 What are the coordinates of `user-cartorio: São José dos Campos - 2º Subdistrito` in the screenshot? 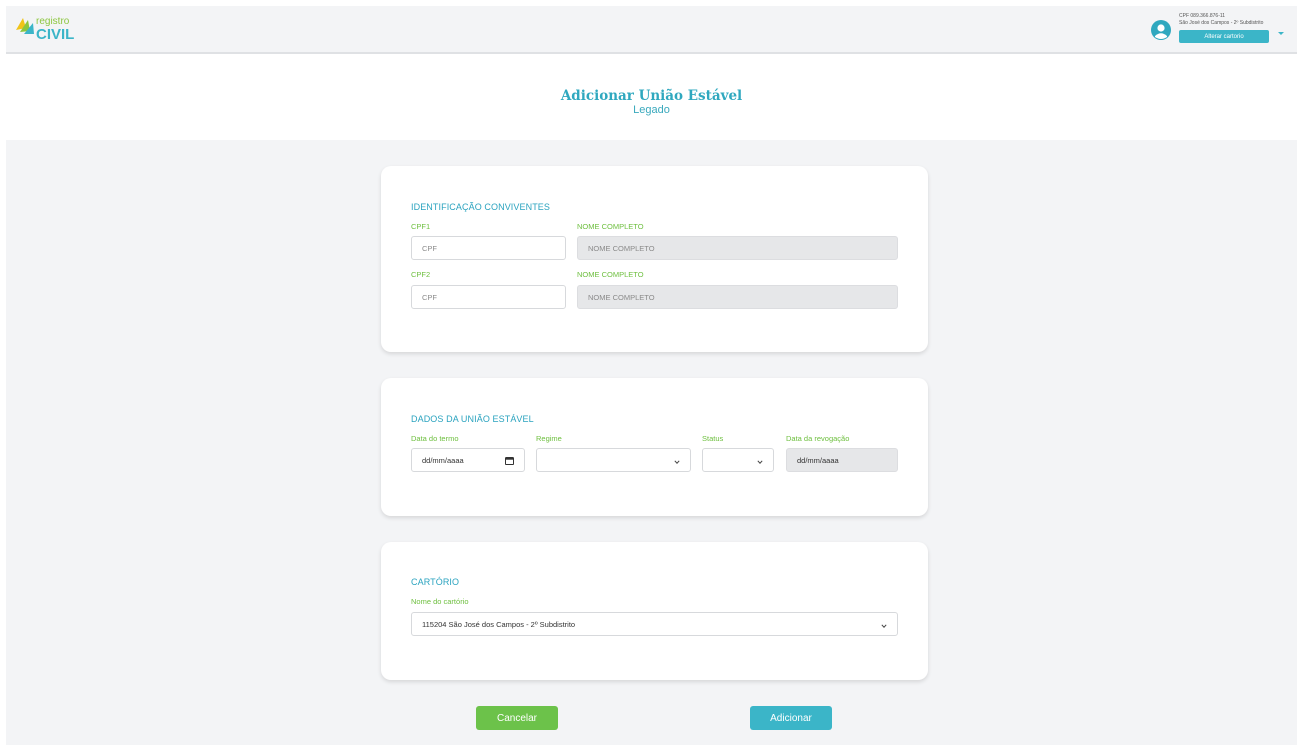 It's located at (1221, 23).